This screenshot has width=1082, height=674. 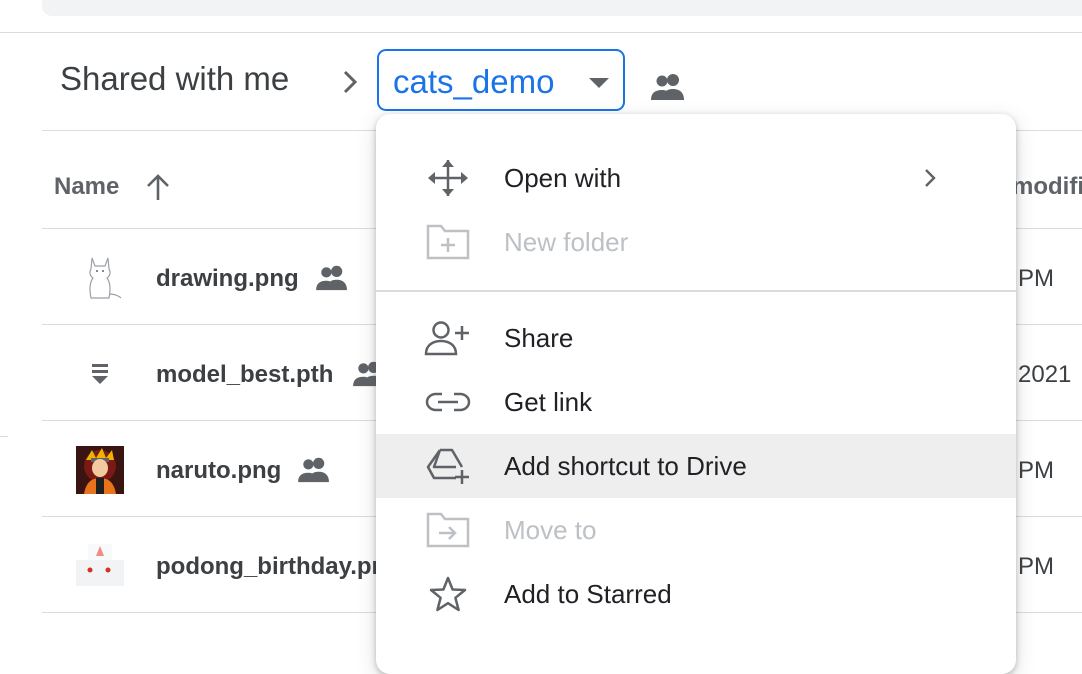 What do you see at coordinates (100, 470) in the screenshot?
I see `naruto-thumbnail-icon` at bounding box center [100, 470].